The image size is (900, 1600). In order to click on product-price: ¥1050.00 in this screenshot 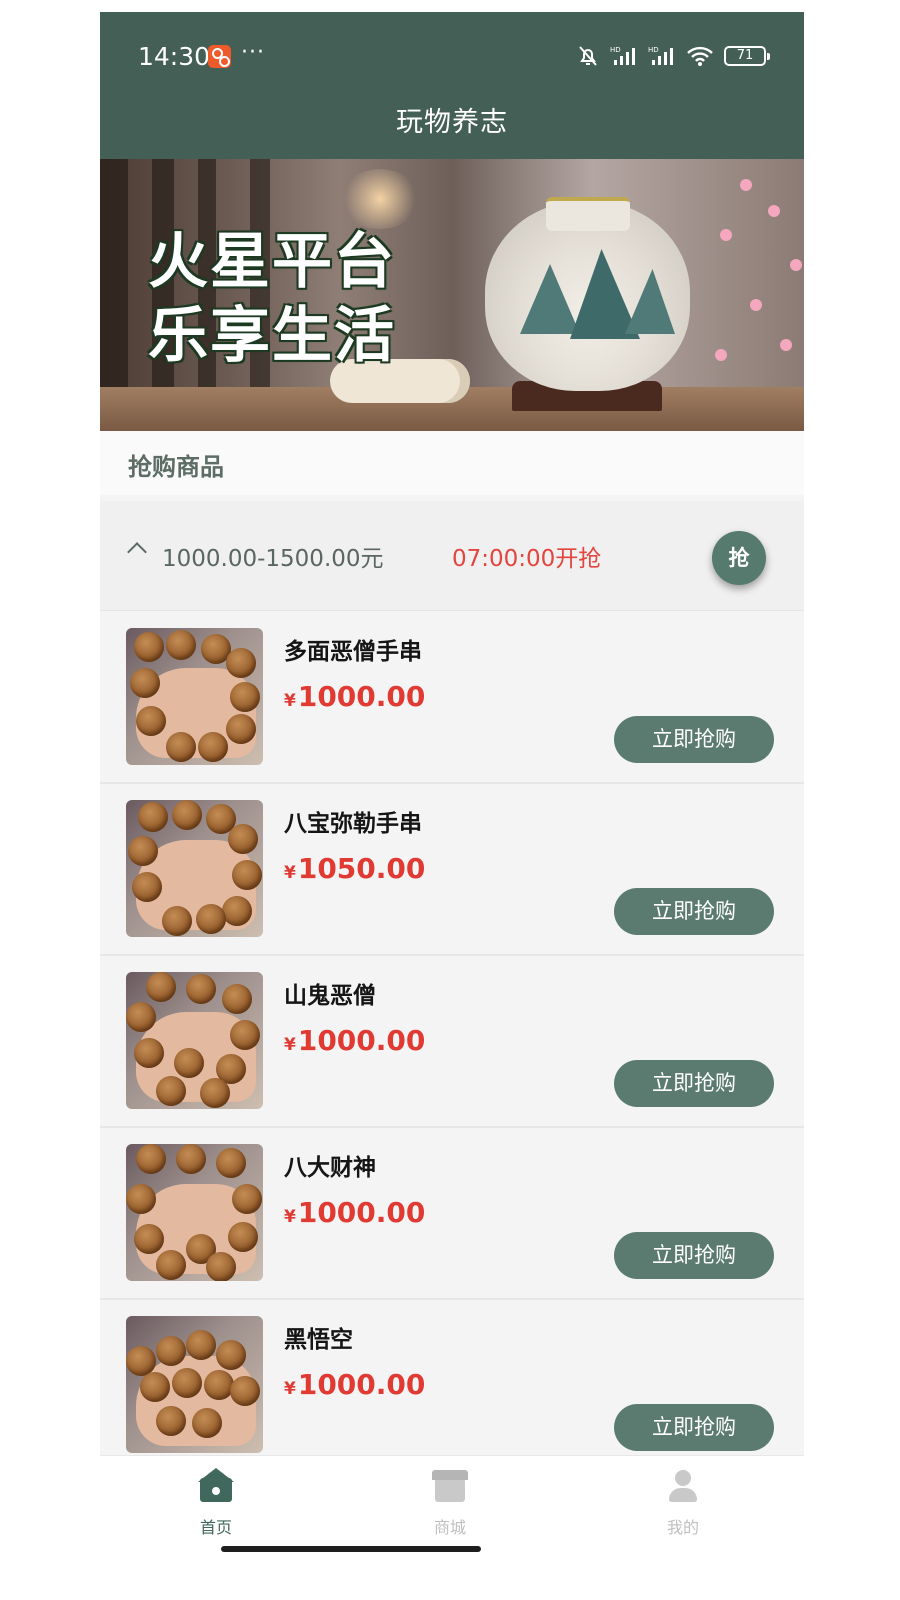, I will do `click(354, 868)`.